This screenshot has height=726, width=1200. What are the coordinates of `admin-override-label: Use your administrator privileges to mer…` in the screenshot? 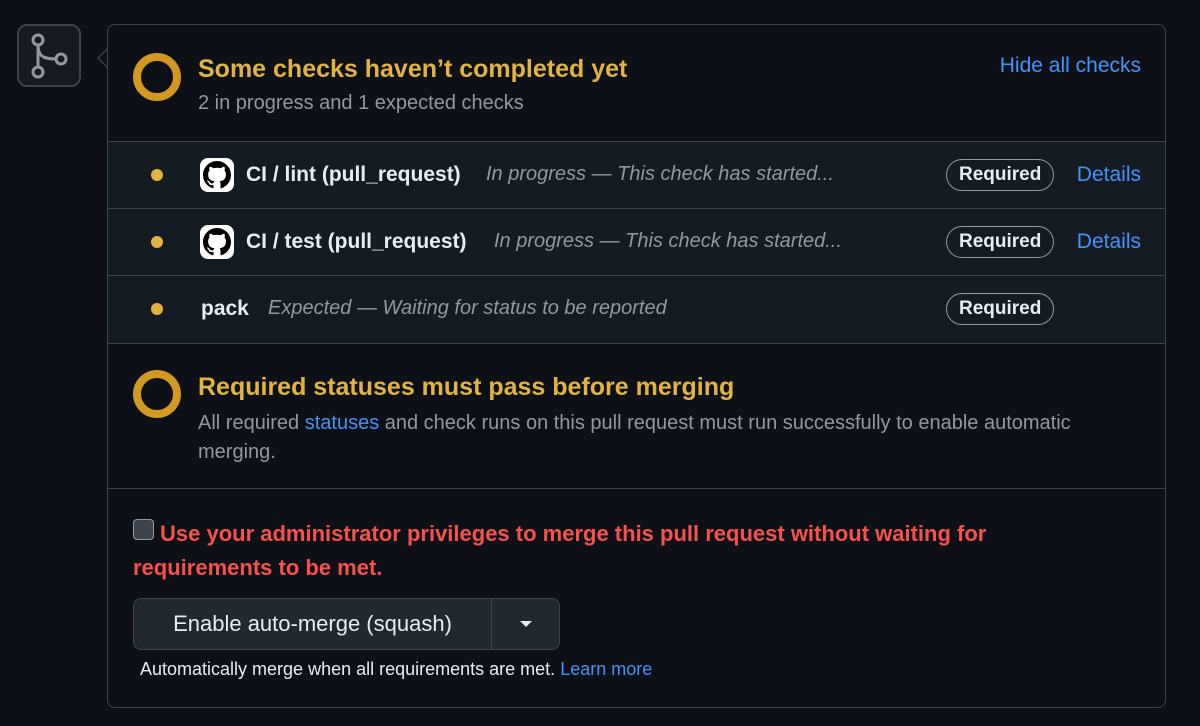 It's located at (560, 550).